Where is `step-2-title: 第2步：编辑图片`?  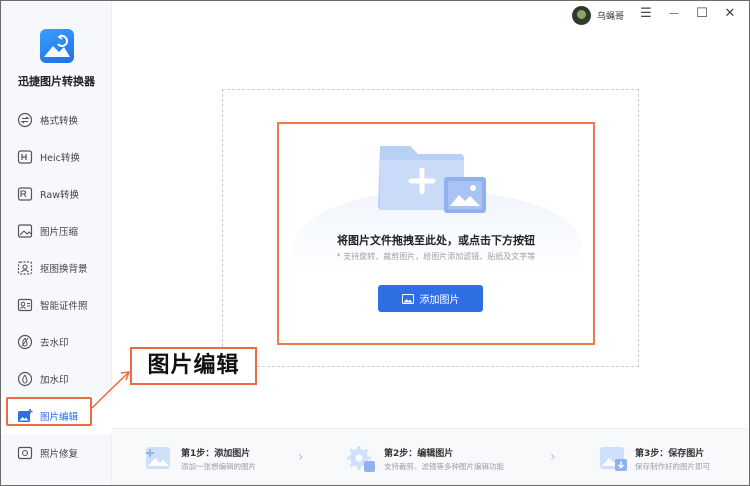
step-2-title: 第2步：编辑图片 is located at coordinates (419, 454).